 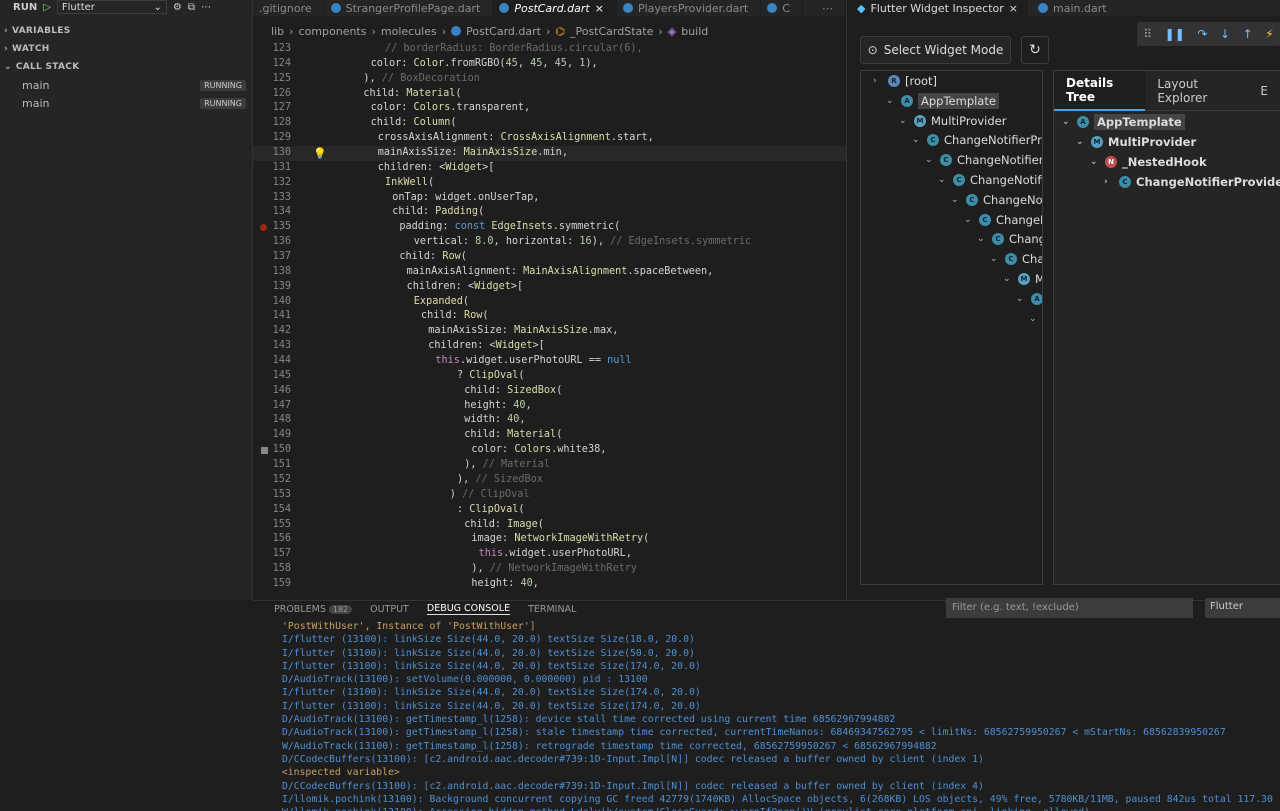 What do you see at coordinates (1148, 162) in the screenshot?
I see `details-node: ⌄ N _NestedHook` at bounding box center [1148, 162].